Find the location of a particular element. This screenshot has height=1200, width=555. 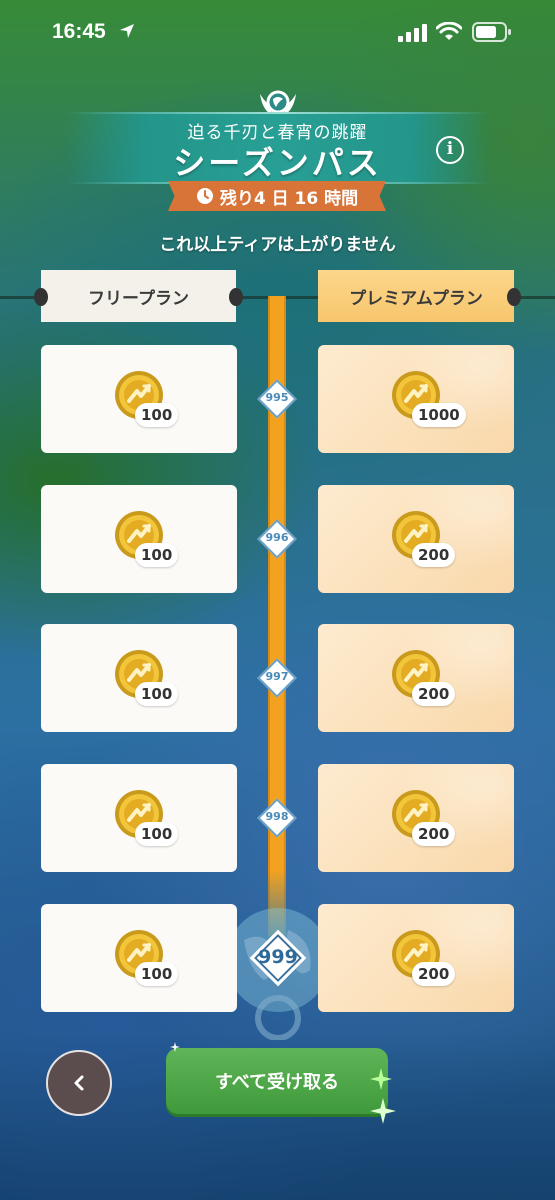

info-icon: i is located at coordinates (450, 149).